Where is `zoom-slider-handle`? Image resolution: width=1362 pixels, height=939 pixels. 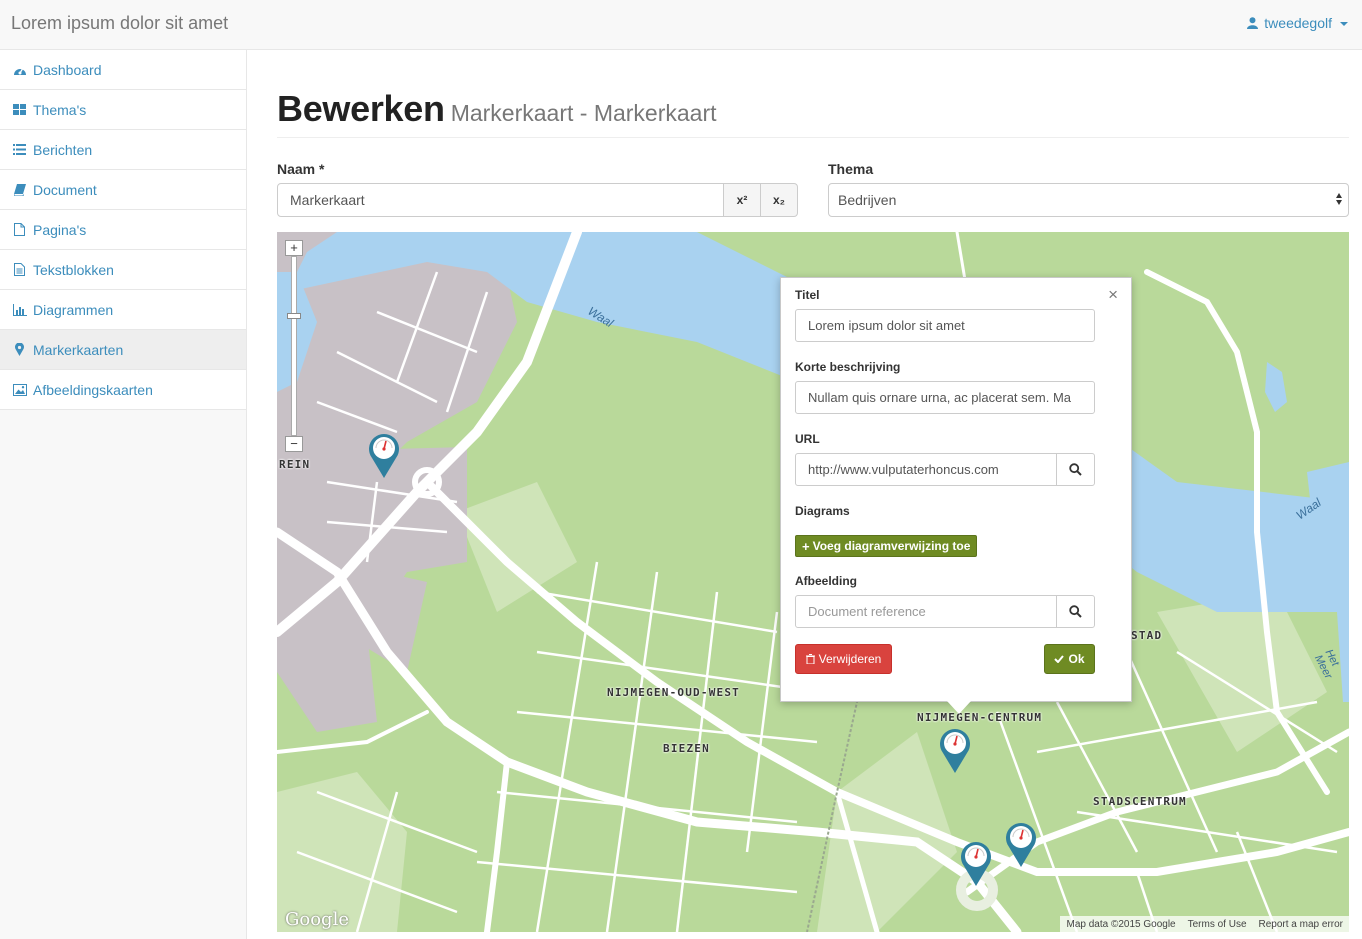 zoom-slider-handle is located at coordinates (294, 316).